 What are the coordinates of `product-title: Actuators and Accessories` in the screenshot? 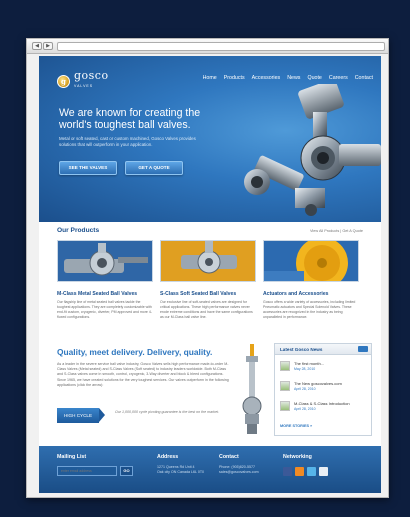 It's located at (311, 294).